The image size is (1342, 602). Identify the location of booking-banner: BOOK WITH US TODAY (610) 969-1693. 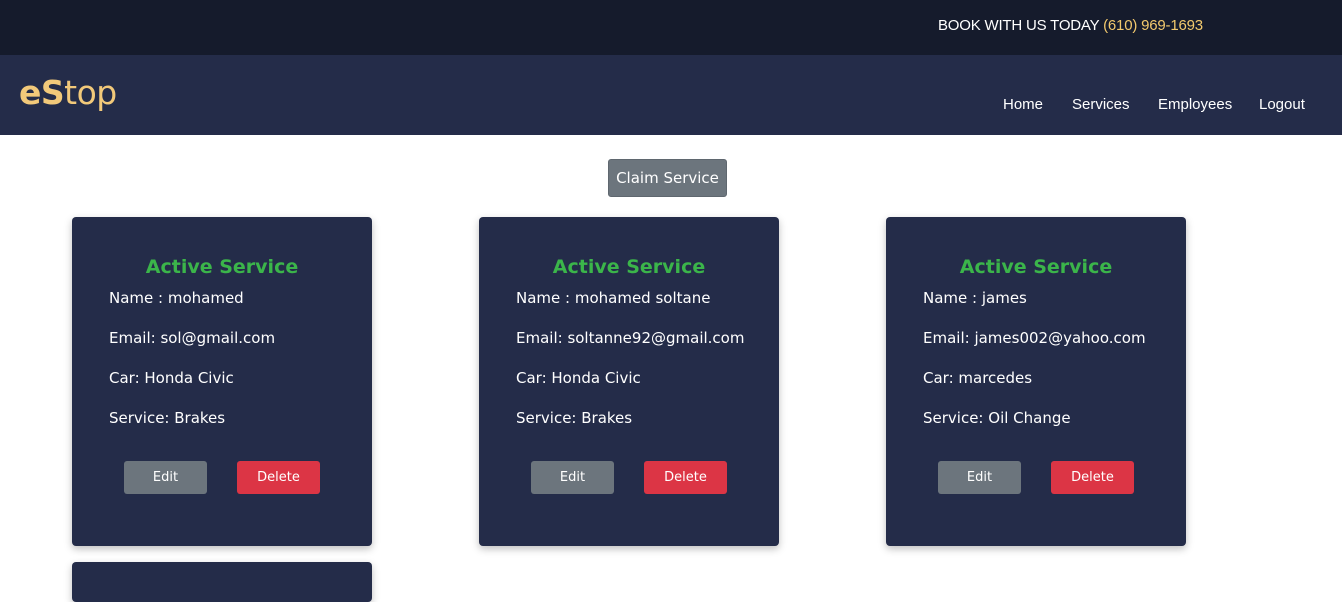
(1070, 25).